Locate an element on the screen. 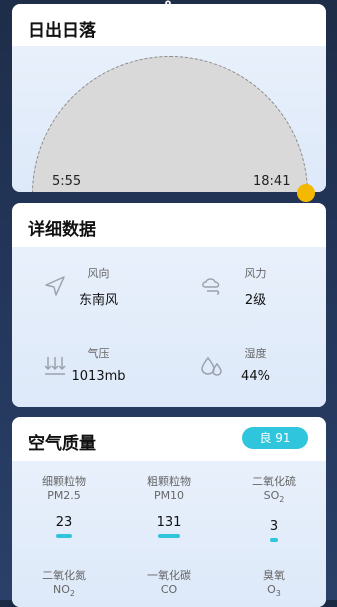 This screenshot has height=607, width=337. wind-force-value: 2级 is located at coordinates (255, 300).